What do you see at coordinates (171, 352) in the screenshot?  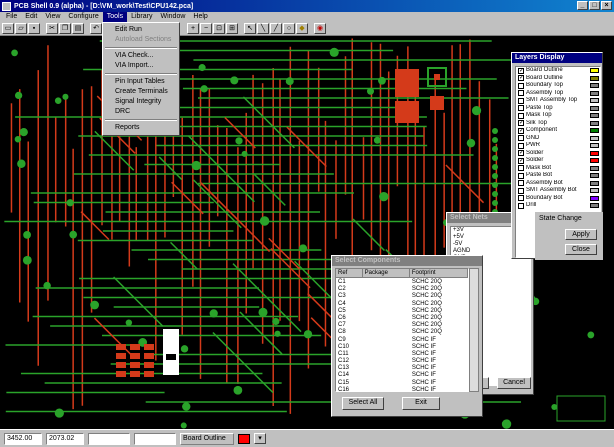 I see `selected-component` at bounding box center [171, 352].